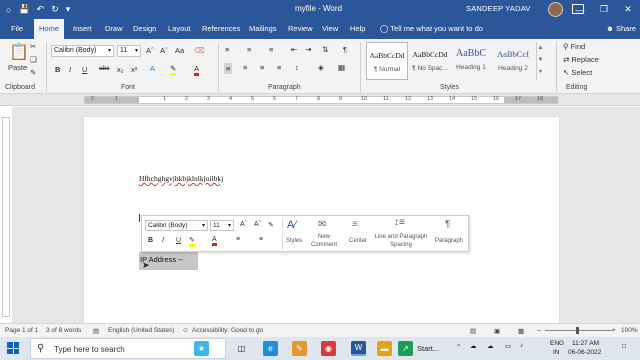  I want to click on new-comment-label: New Comment, so click(324, 241).